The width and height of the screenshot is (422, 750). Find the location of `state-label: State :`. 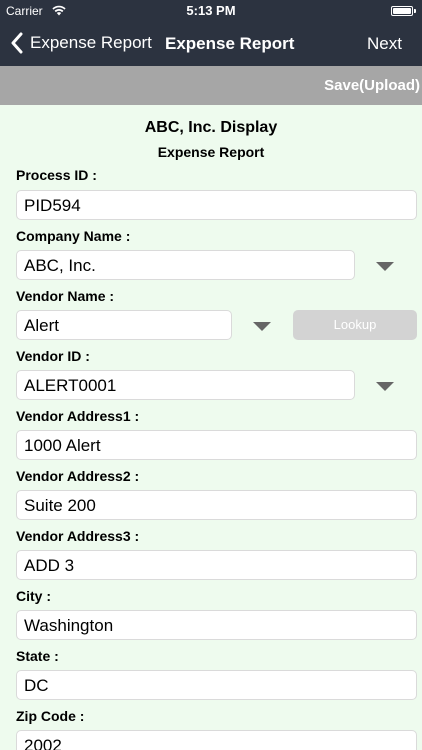

state-label: State : is located at coordinates (37, 656).